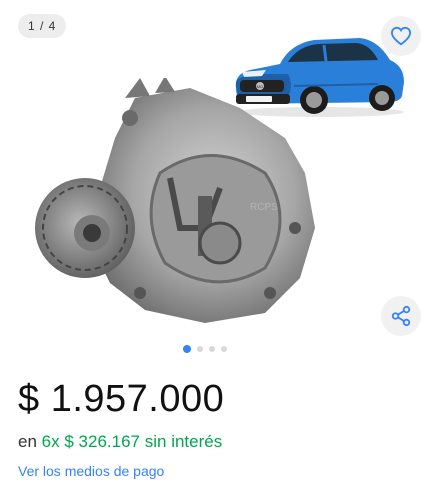 The width and height of the screenshot is (443, 500). I want to click on installments-suffix: sin interés, so click(183, 441).